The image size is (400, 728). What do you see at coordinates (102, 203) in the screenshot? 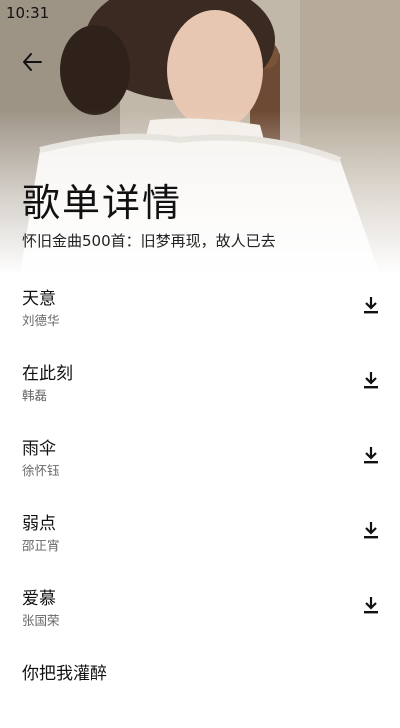
I see `page-title: 歌单详情` at bounding box center [102, 203].